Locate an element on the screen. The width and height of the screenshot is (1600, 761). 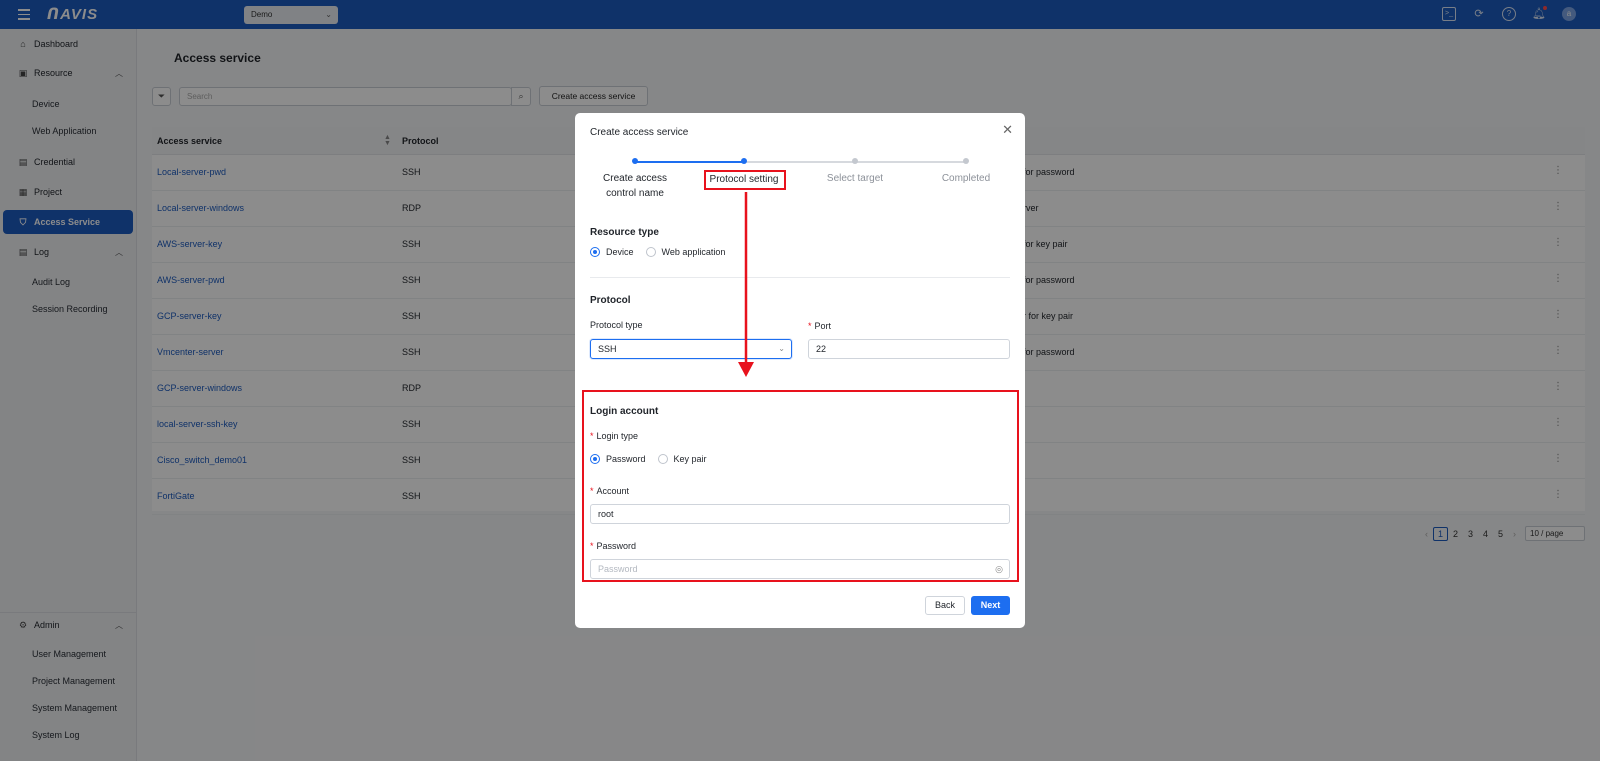
step-1-label: Create access control name is located at coordinates (635, 186).